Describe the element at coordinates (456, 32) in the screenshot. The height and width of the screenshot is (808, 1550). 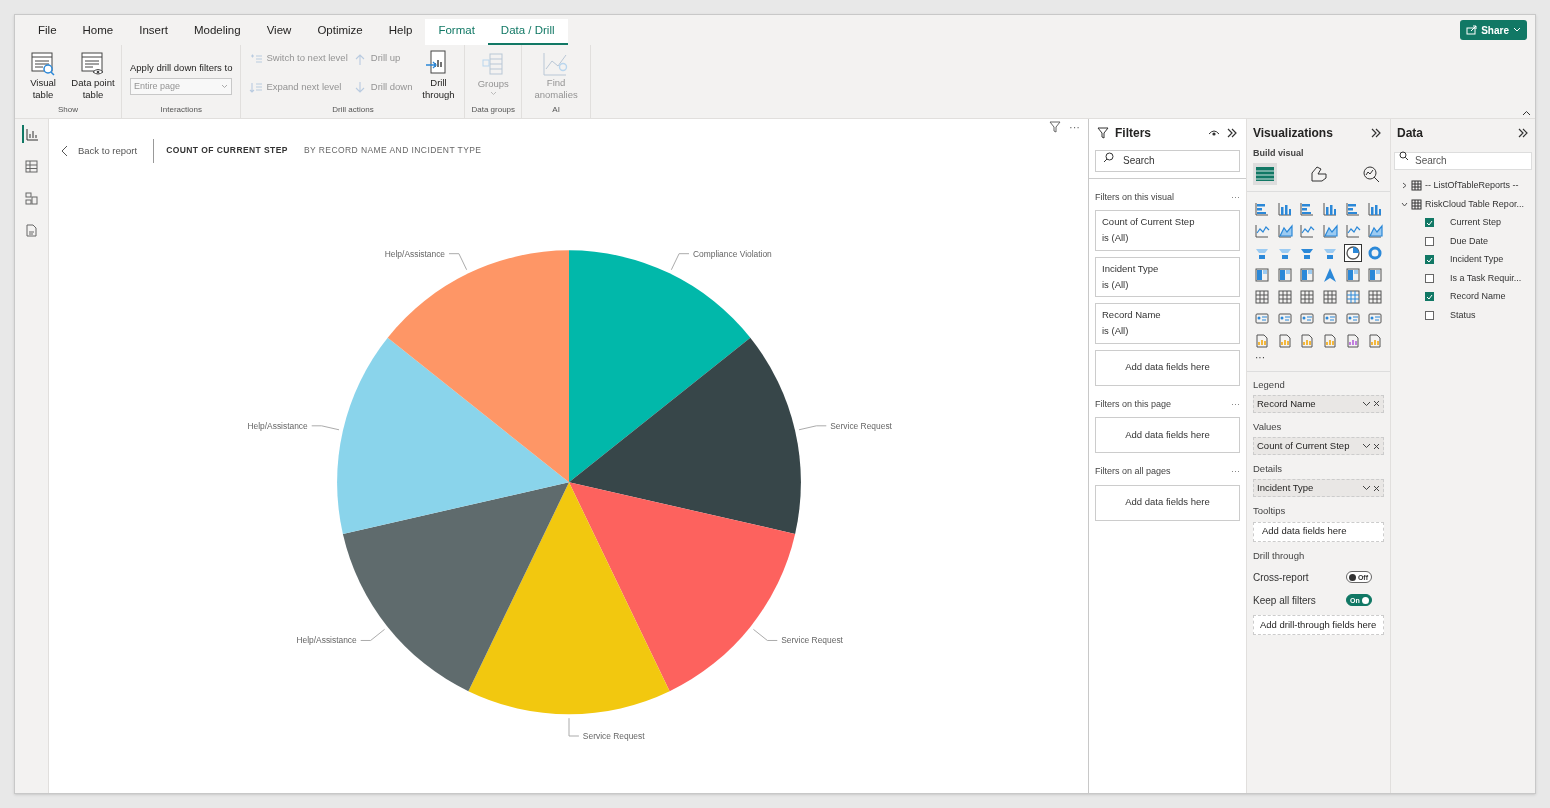
I see `ribbon-tab: Format` at that location.